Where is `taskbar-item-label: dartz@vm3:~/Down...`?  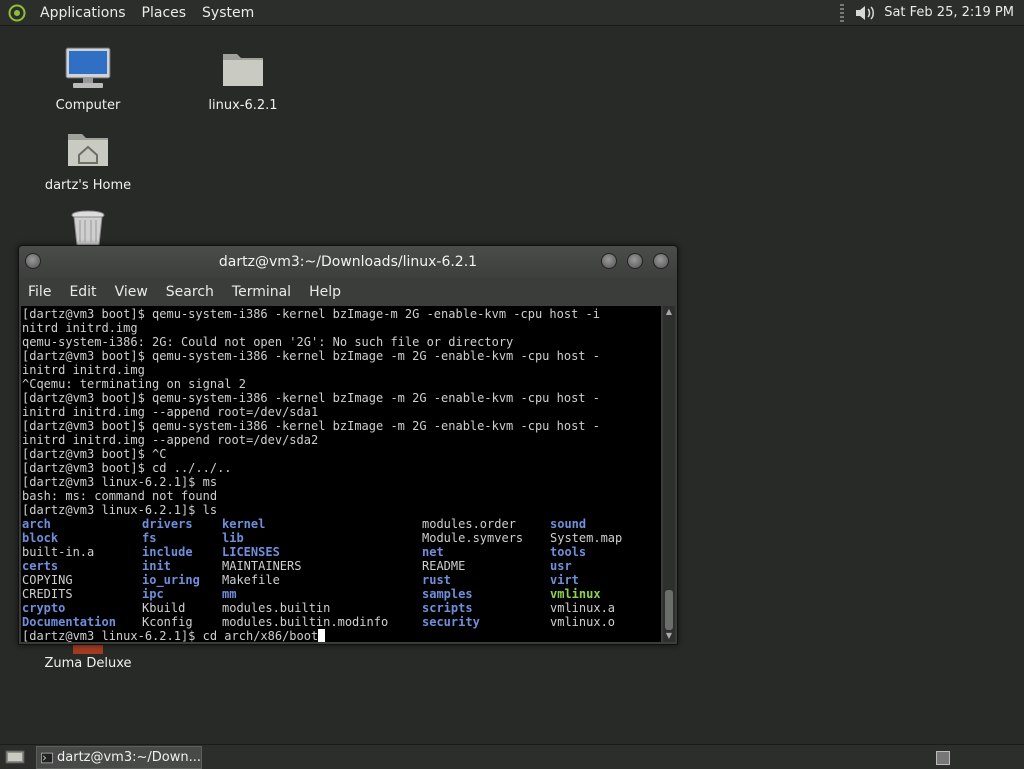
taskbar-item-label: dartz@vm3:~/Down... is located at coordinates (129, 757).